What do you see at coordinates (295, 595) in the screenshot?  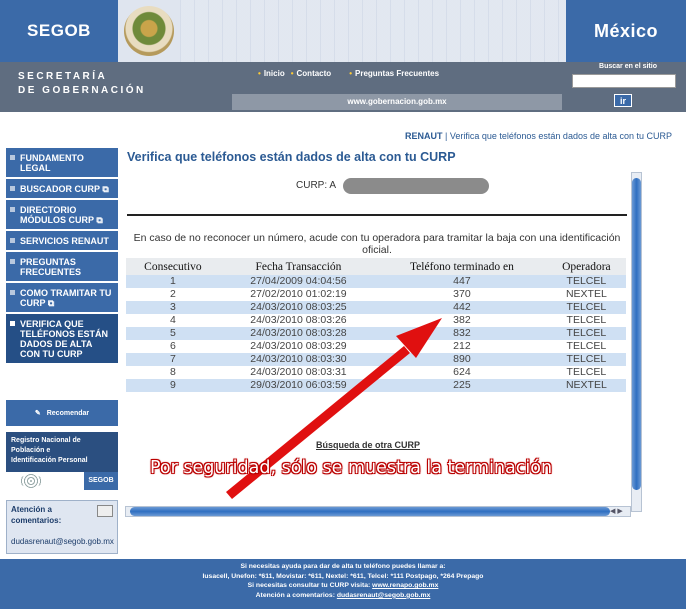 I see `footer-line-4-text: Atención a comentarios:` at bounding box center [295, 595].